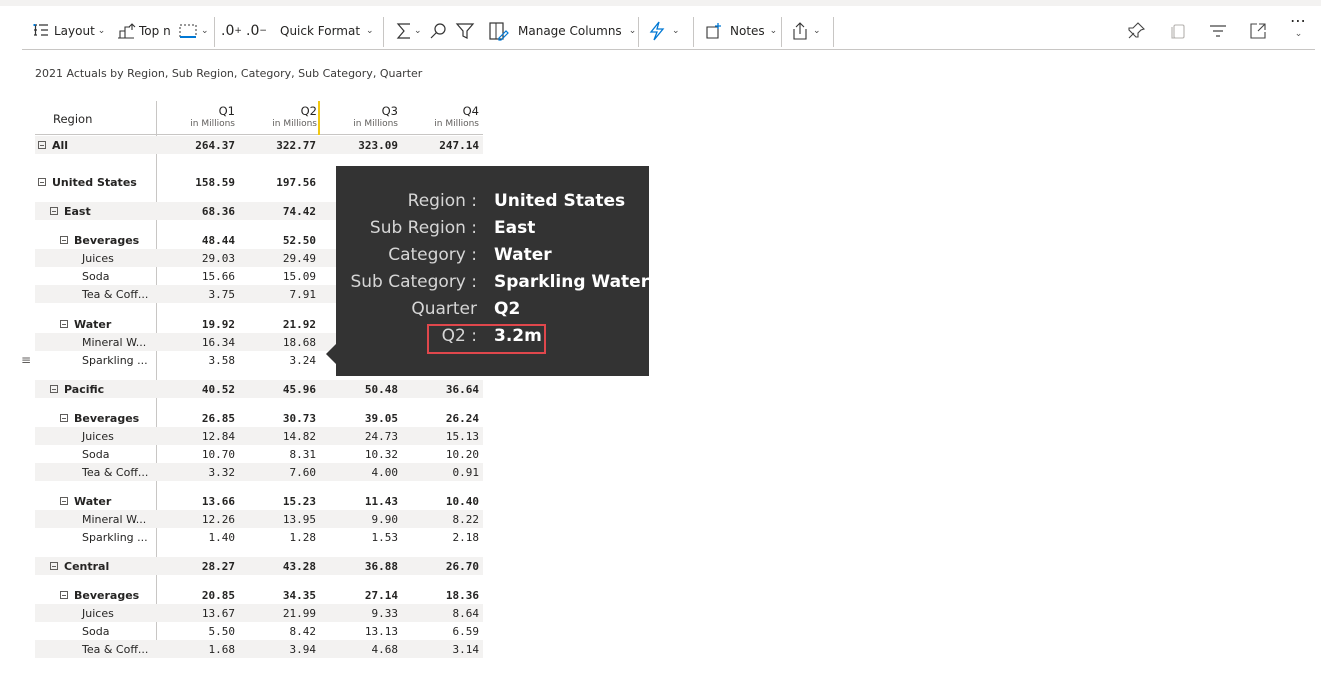 This screenshot has height=673, width=1321. What do you see at coordinates (259, 454) in the screenshot?
I see `table-row-subcategory: Soda 10.70 8.31 10.32 10.20` at bounding box center [259, 454].